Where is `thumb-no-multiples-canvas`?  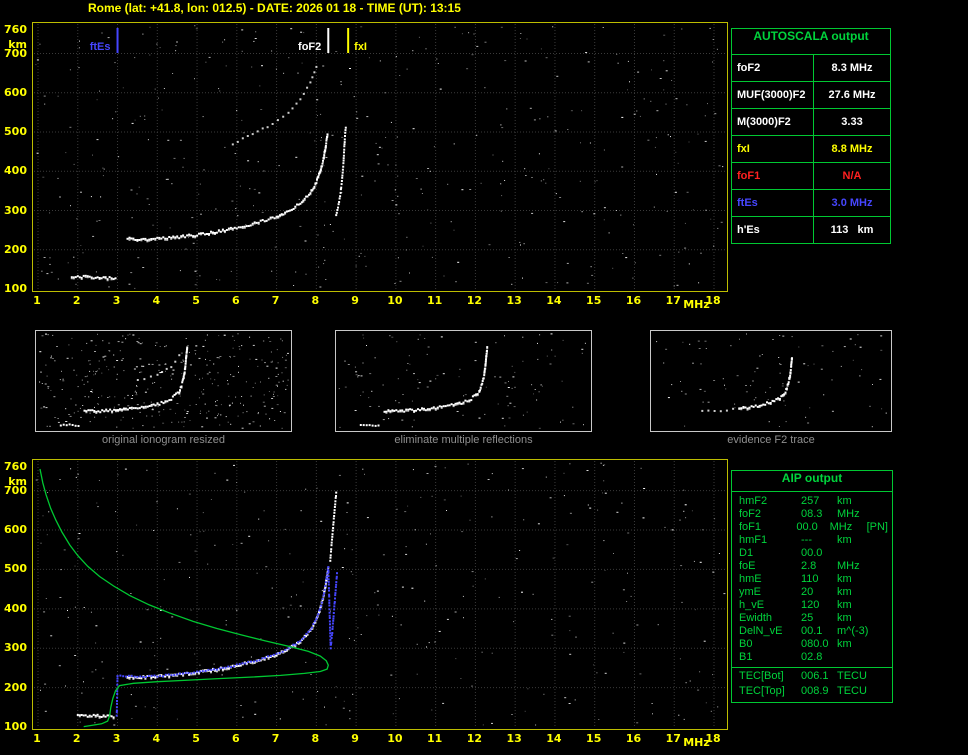
thumb-no-multiples-canvas is located at coordinates (462, 381).